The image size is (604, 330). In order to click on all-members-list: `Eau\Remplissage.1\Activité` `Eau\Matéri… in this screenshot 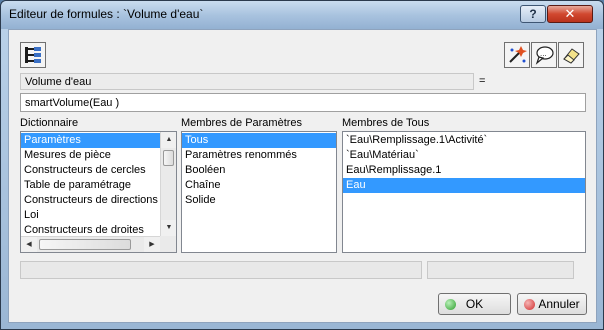, I will do `click(464, 192)`.